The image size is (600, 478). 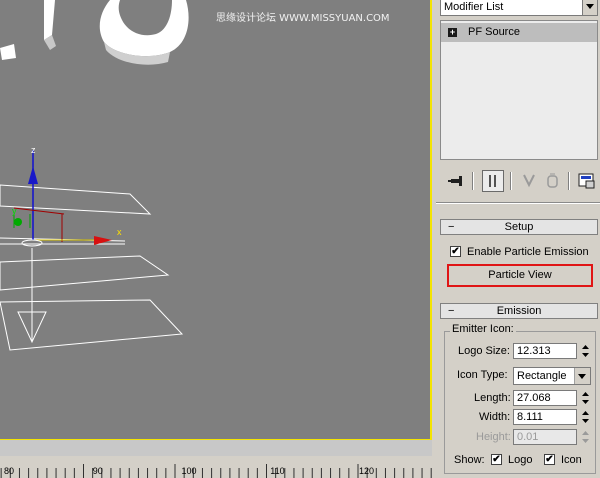 What do you see at coordinates (474, 7) in the screenshot?
I see `modifier-list-label: Modifier List` at bounding box center [474, 7].